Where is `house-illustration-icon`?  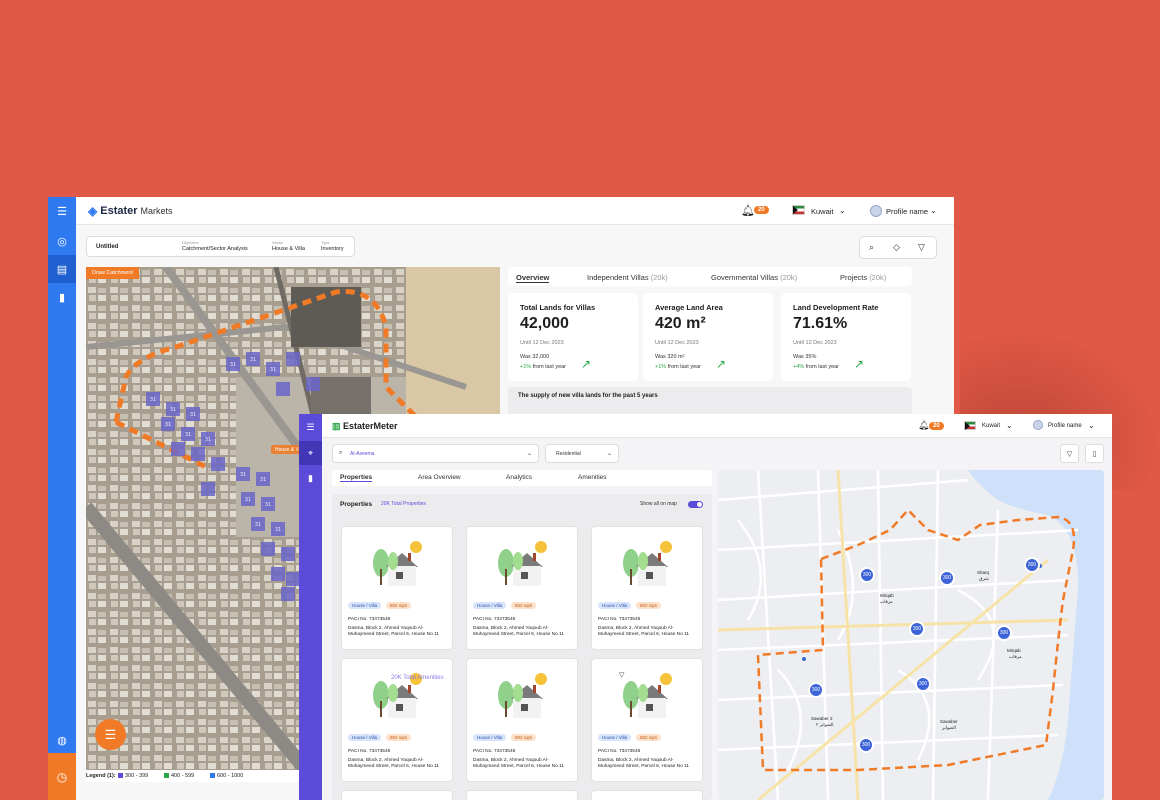
house-illustration-icon is located at coordinates (397, 563).